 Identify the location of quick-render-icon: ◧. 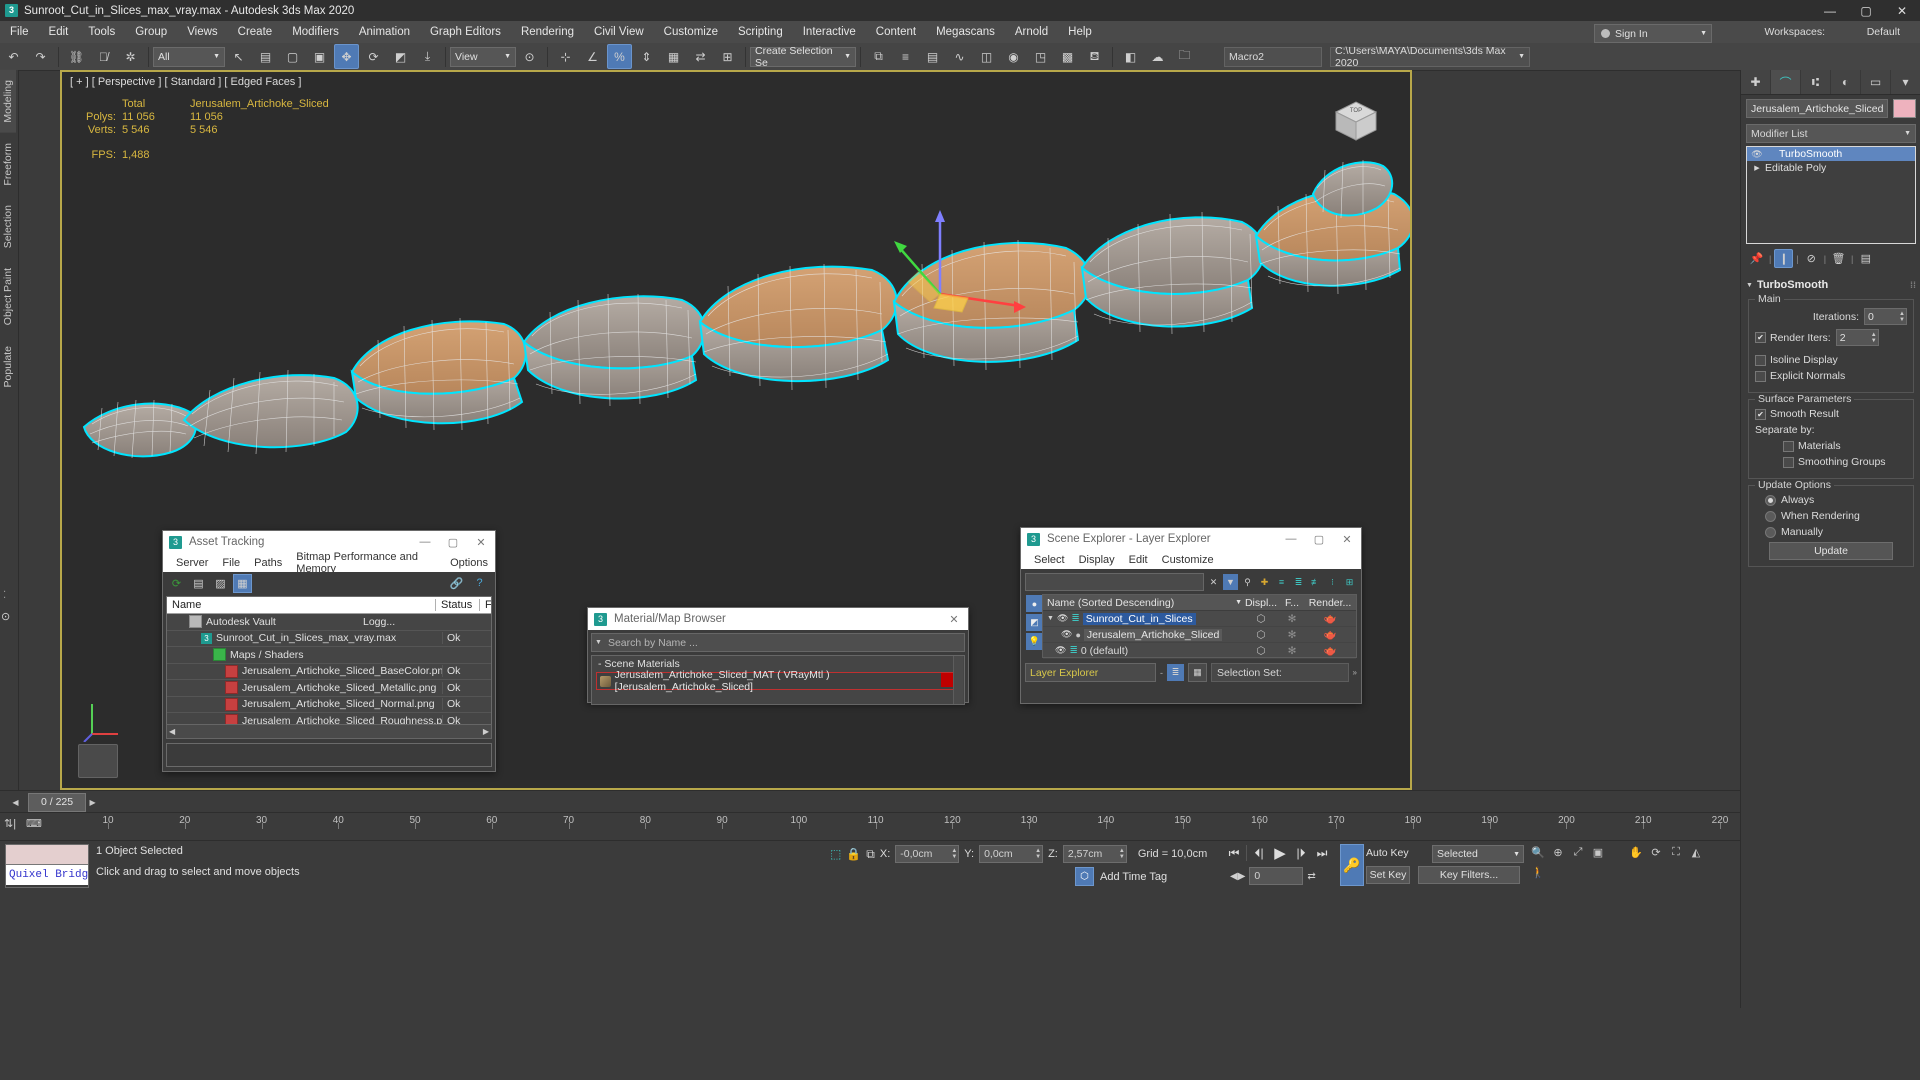
(1130, 56).